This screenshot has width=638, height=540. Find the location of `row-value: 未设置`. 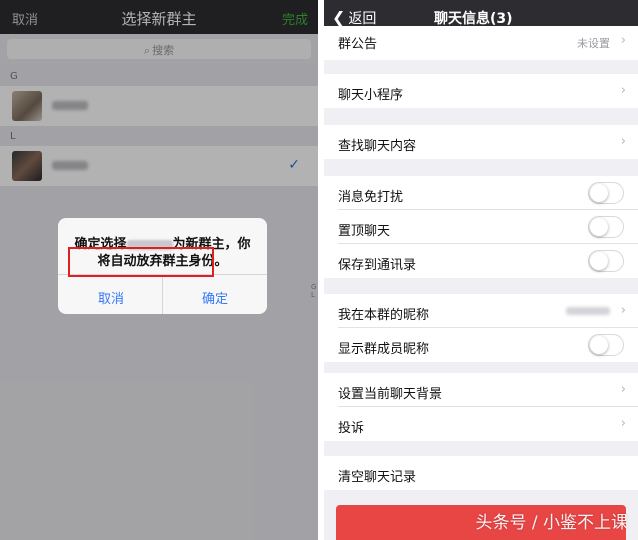

row-value: 未设置 is located at coordinates (593, 43).